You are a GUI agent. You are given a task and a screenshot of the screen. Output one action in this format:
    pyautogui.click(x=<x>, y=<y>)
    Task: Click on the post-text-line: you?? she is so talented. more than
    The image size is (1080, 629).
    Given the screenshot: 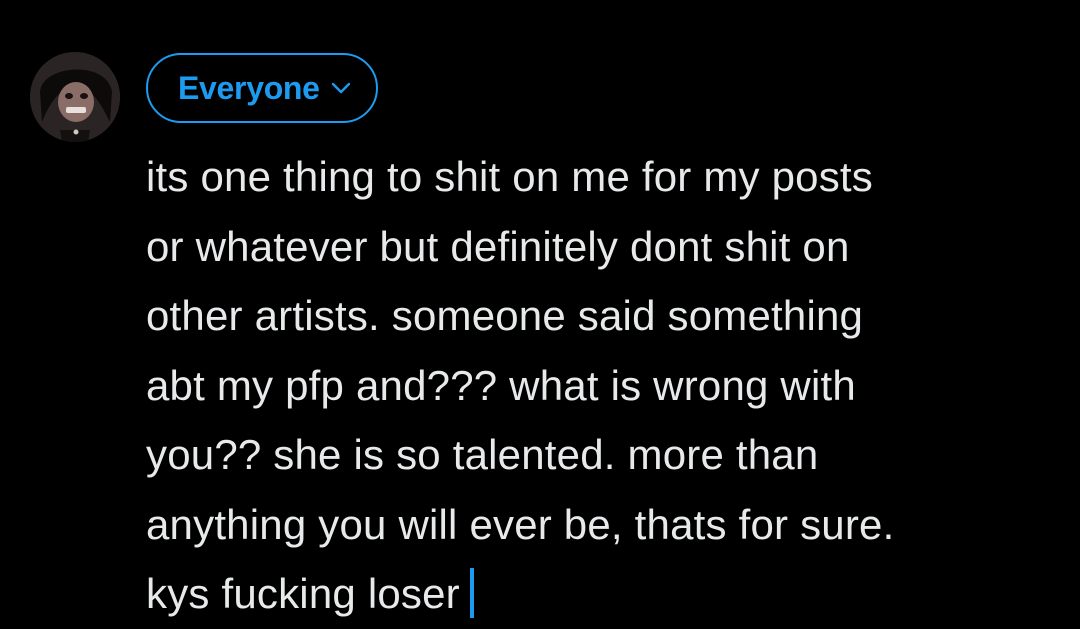 What is the action you would take?
    pyautogui.click(x=482, y=454)
    